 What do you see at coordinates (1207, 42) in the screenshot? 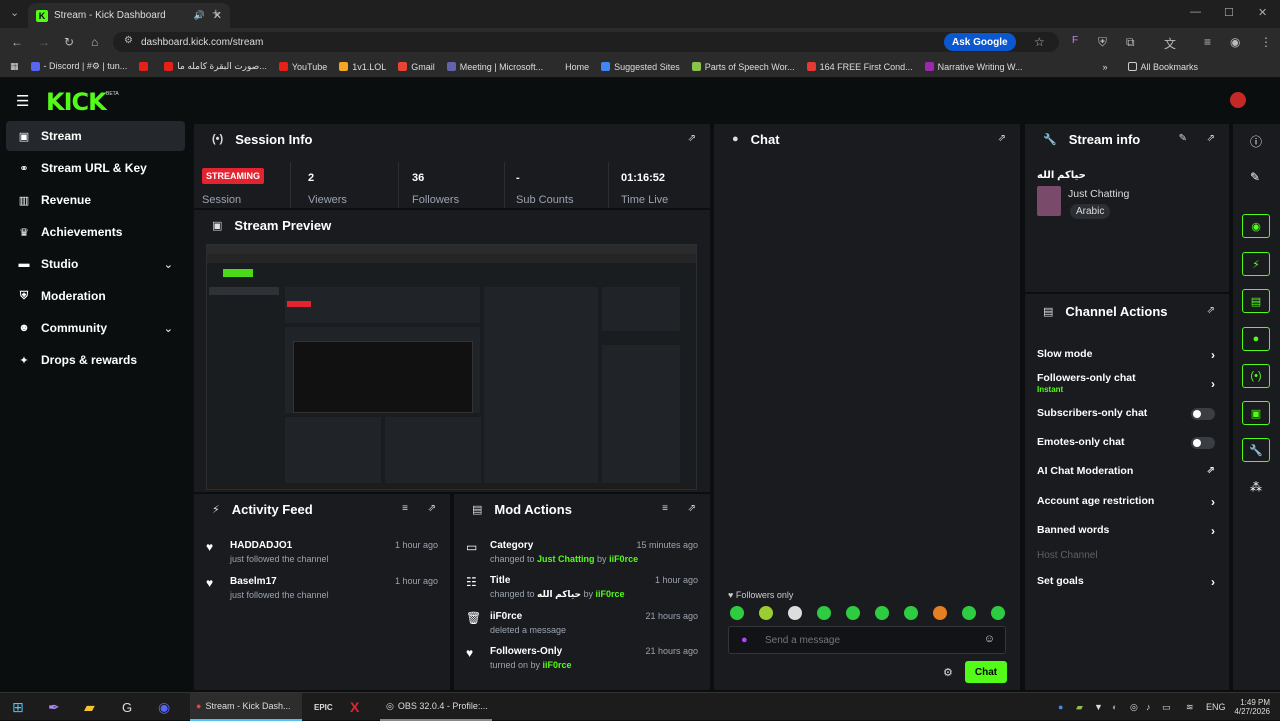
I see `media-icon: ≡` at bounding box center [1207, 42].